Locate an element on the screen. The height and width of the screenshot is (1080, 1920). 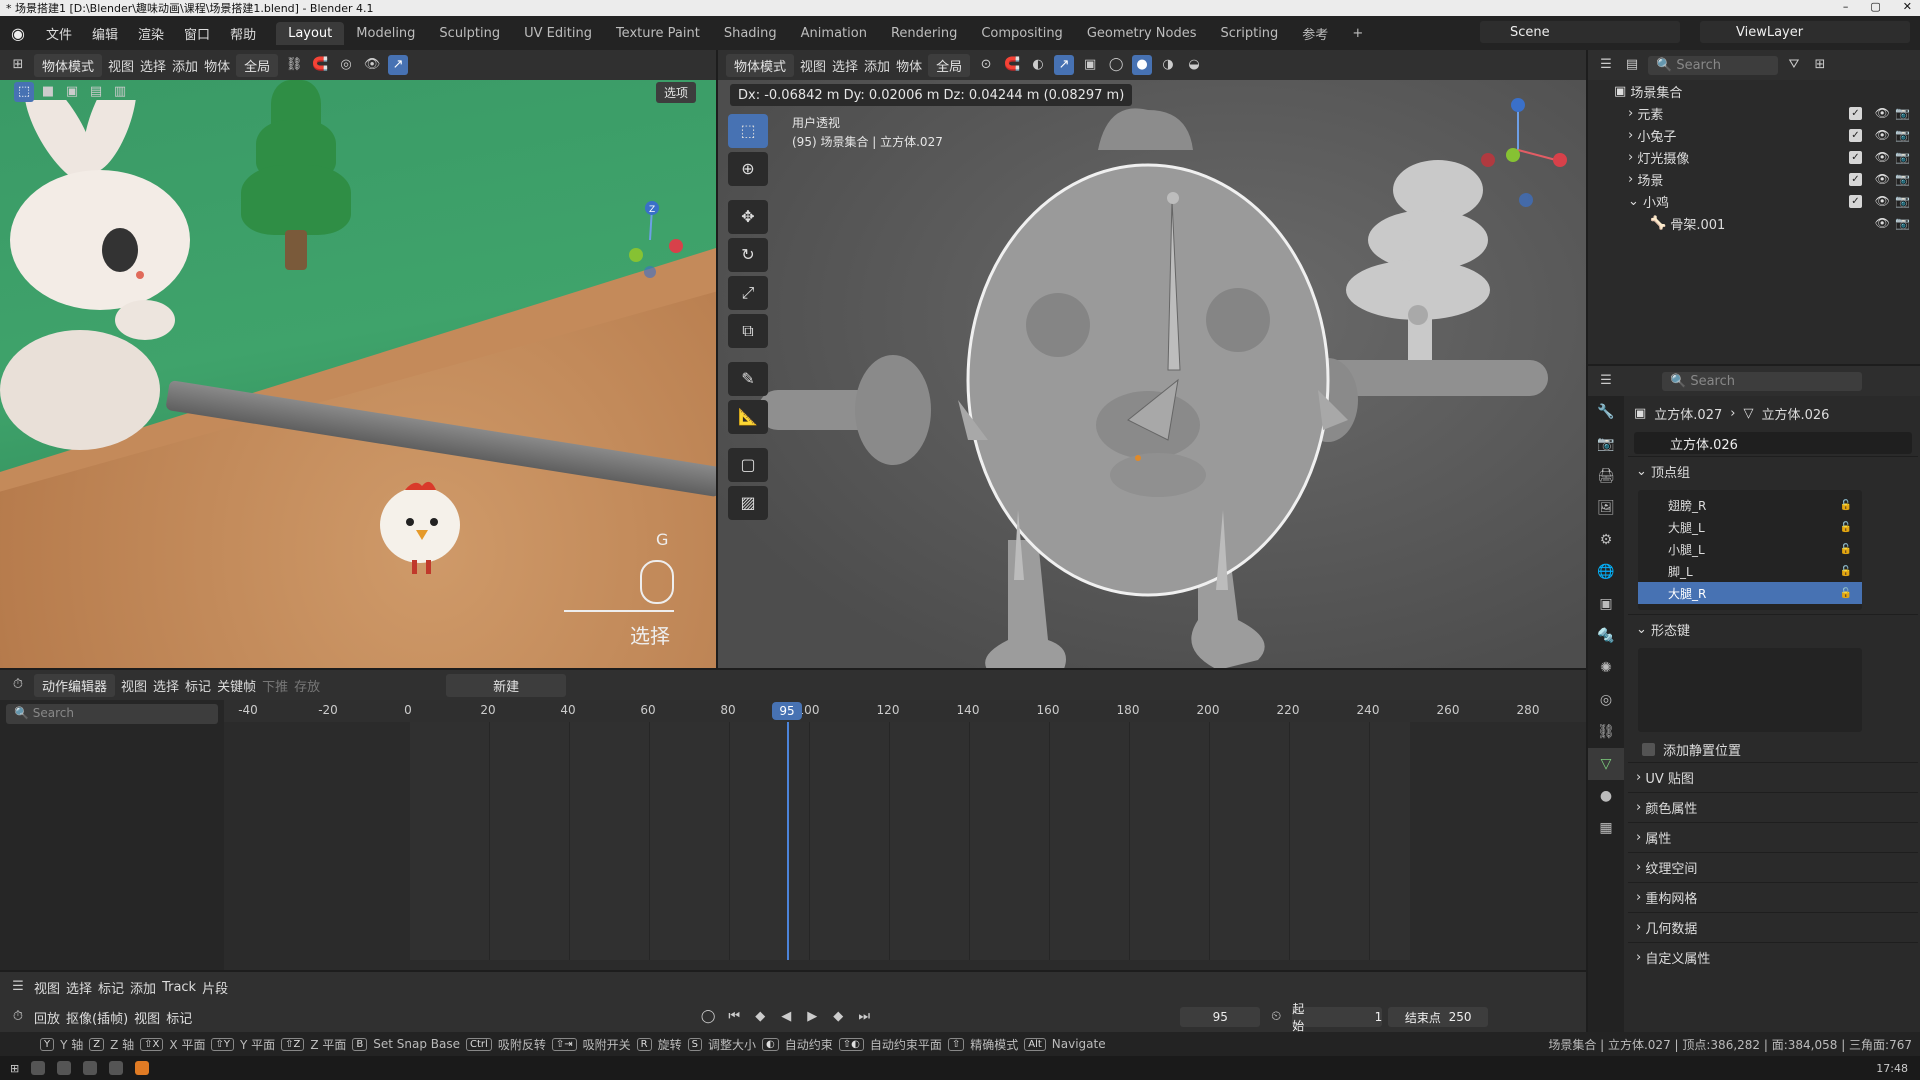
blender-taskbar-icon is located at coordinates (142, 1068).